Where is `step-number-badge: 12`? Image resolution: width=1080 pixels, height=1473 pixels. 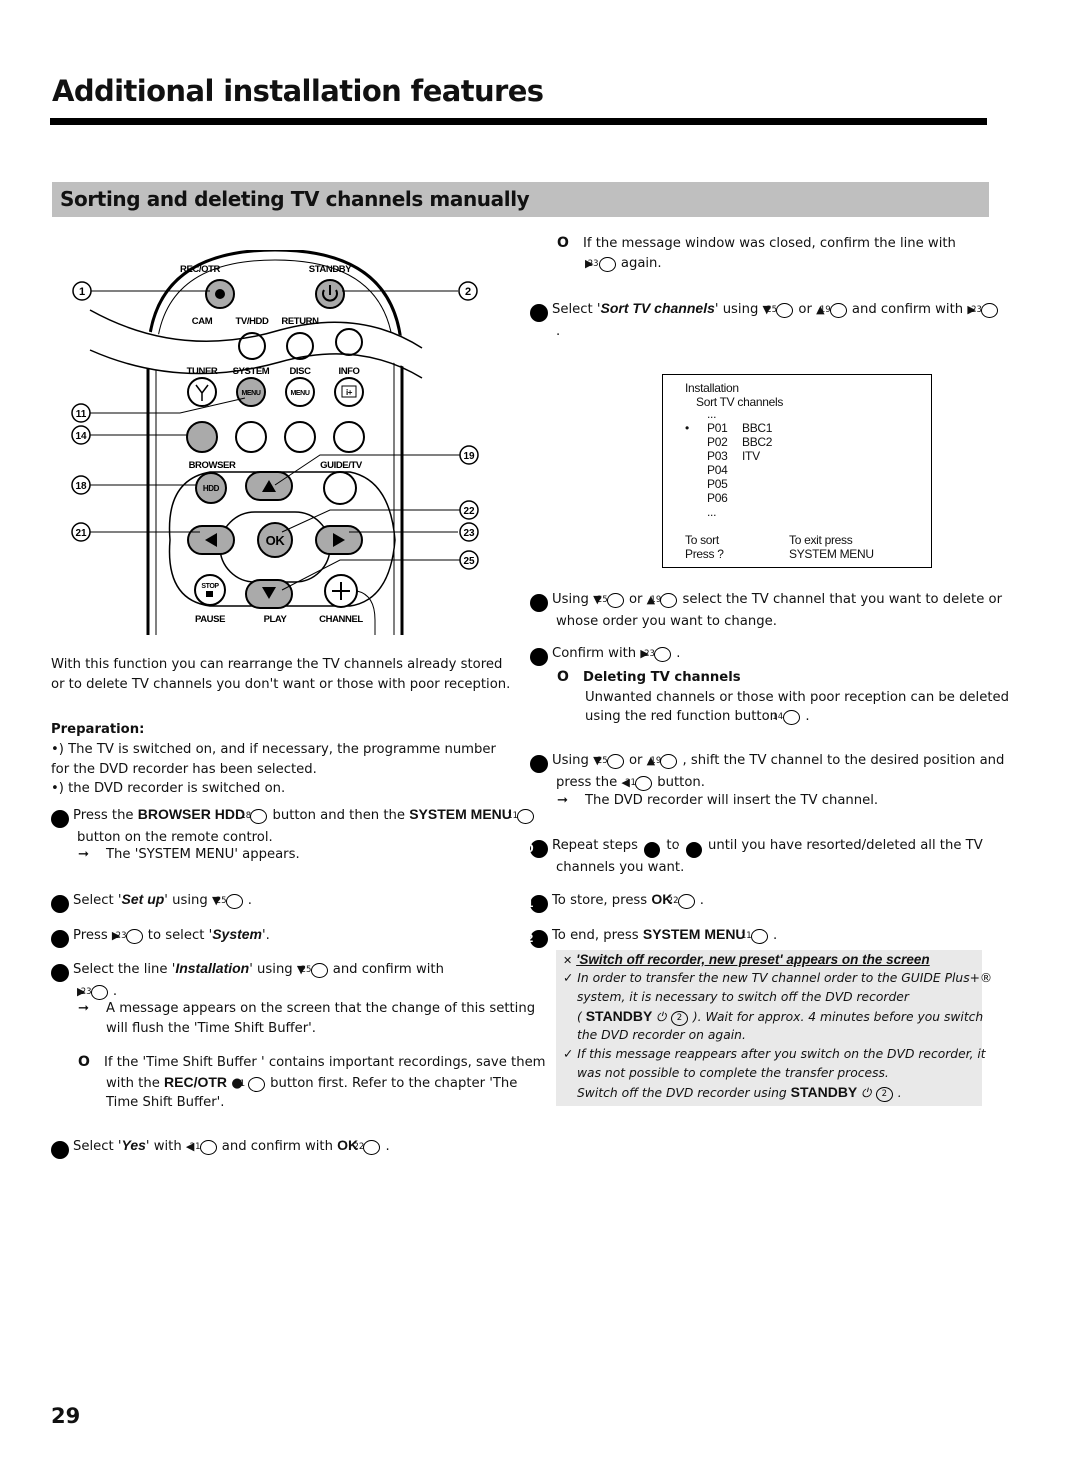 step-number-badge: 12 is located at coordinates (533, 939).